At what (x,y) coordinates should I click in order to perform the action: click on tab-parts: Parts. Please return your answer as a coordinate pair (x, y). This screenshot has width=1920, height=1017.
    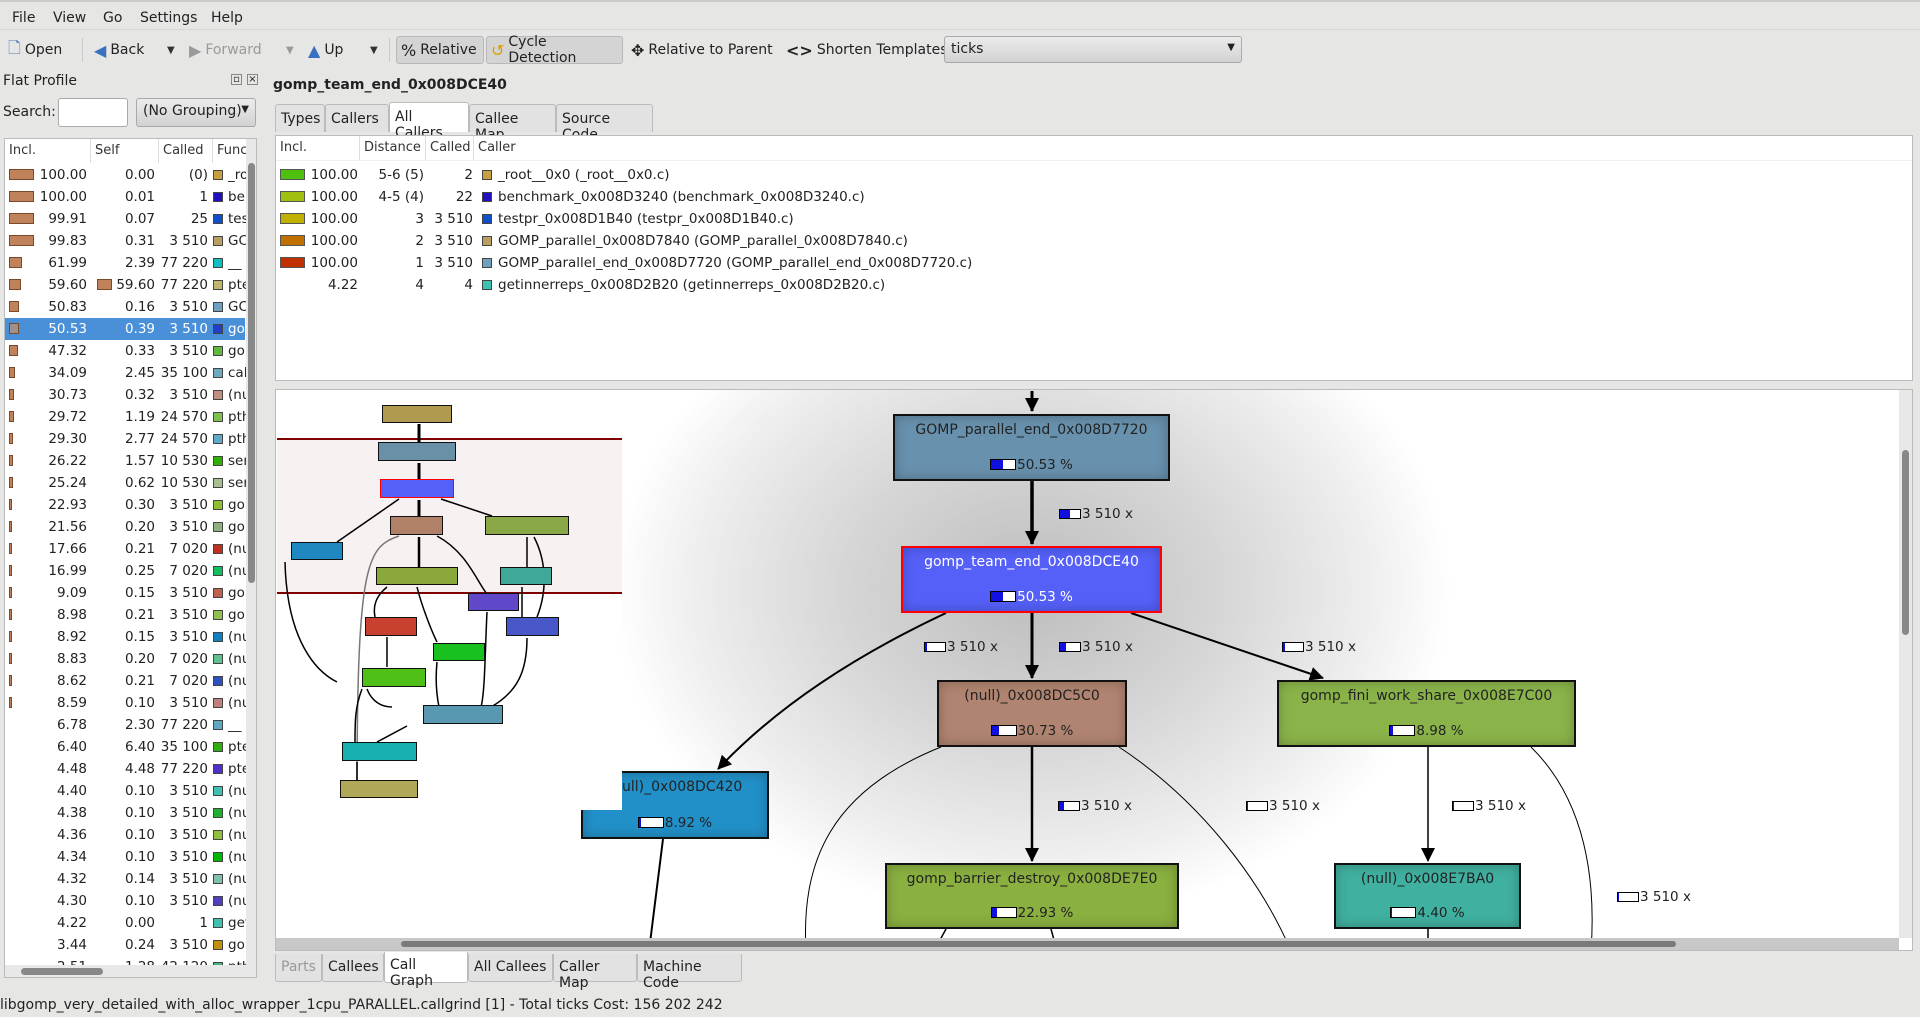
    Looking at the image, I should click on (298, 968).